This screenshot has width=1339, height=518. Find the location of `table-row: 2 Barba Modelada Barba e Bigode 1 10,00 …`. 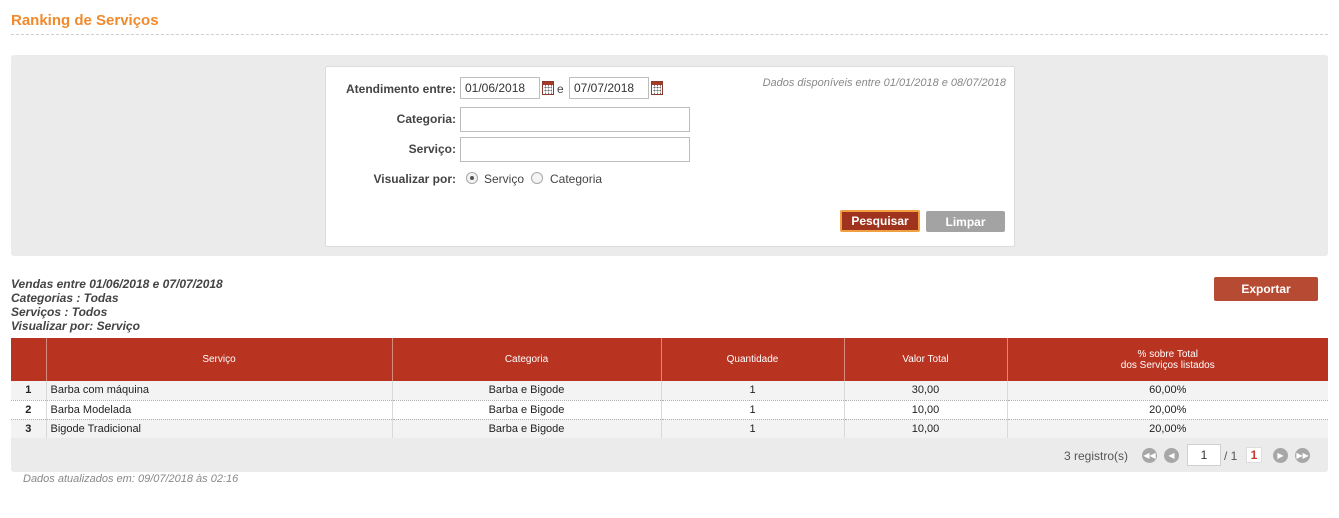

table-row: 2 Barba Modelada Barba e Bigode 1 10,00 … is located at coordinates (669, 410).